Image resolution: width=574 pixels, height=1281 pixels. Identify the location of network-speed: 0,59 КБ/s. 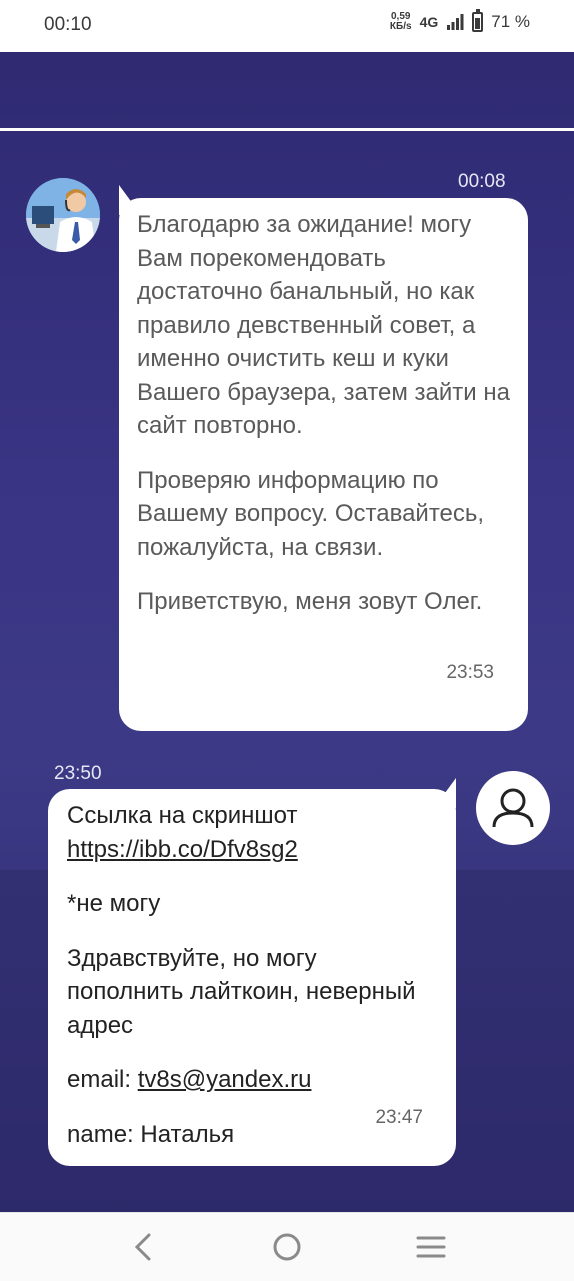
(401, 22).